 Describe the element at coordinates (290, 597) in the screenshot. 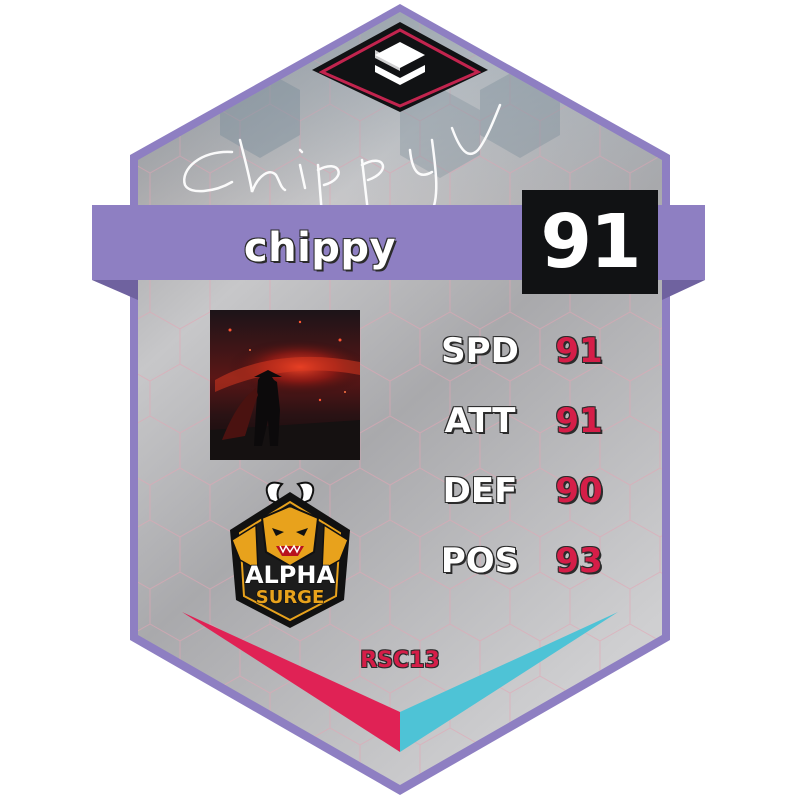

I see `team-logo-surge: SURGE` at that location.